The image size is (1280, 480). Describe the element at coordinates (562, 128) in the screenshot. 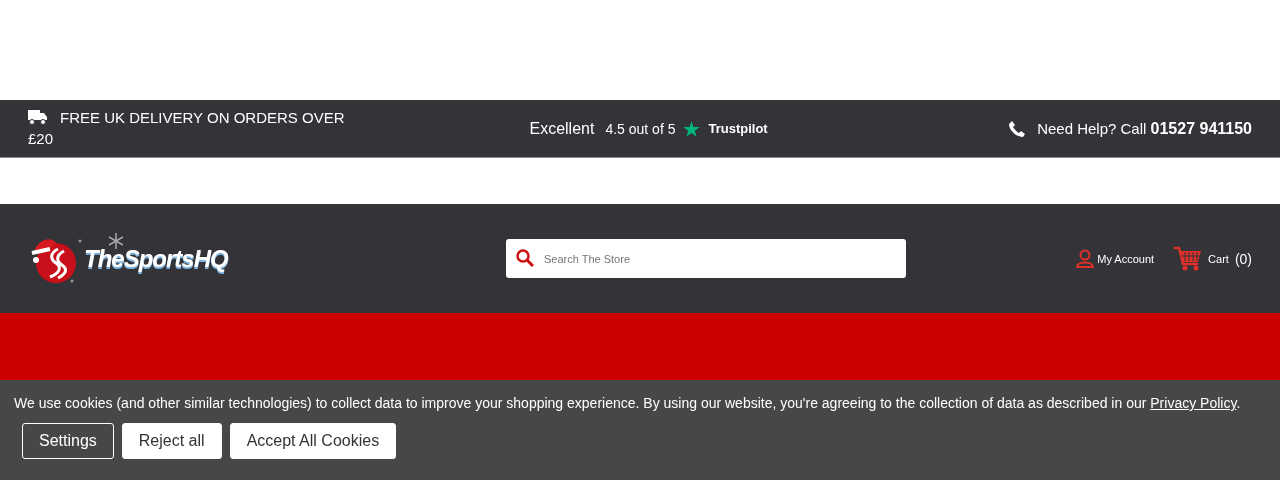

I see `rating-word: Excellent` at that location.